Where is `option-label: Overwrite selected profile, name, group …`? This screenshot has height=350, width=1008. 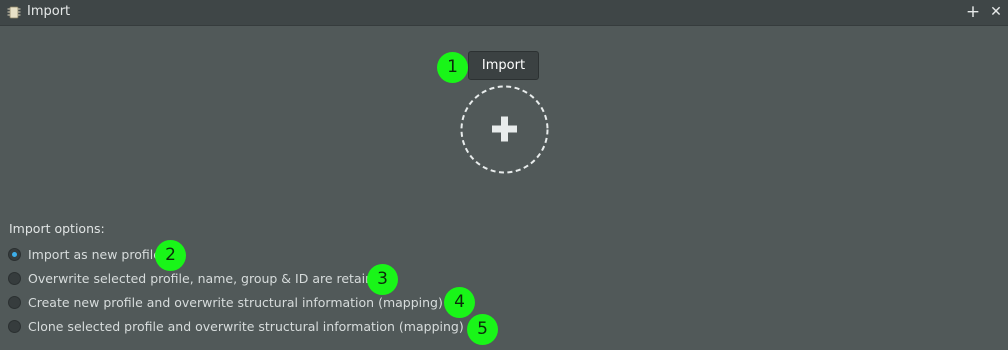 option-label: Overwrite selected profile, name, group … is located at coordinates (208, 278).